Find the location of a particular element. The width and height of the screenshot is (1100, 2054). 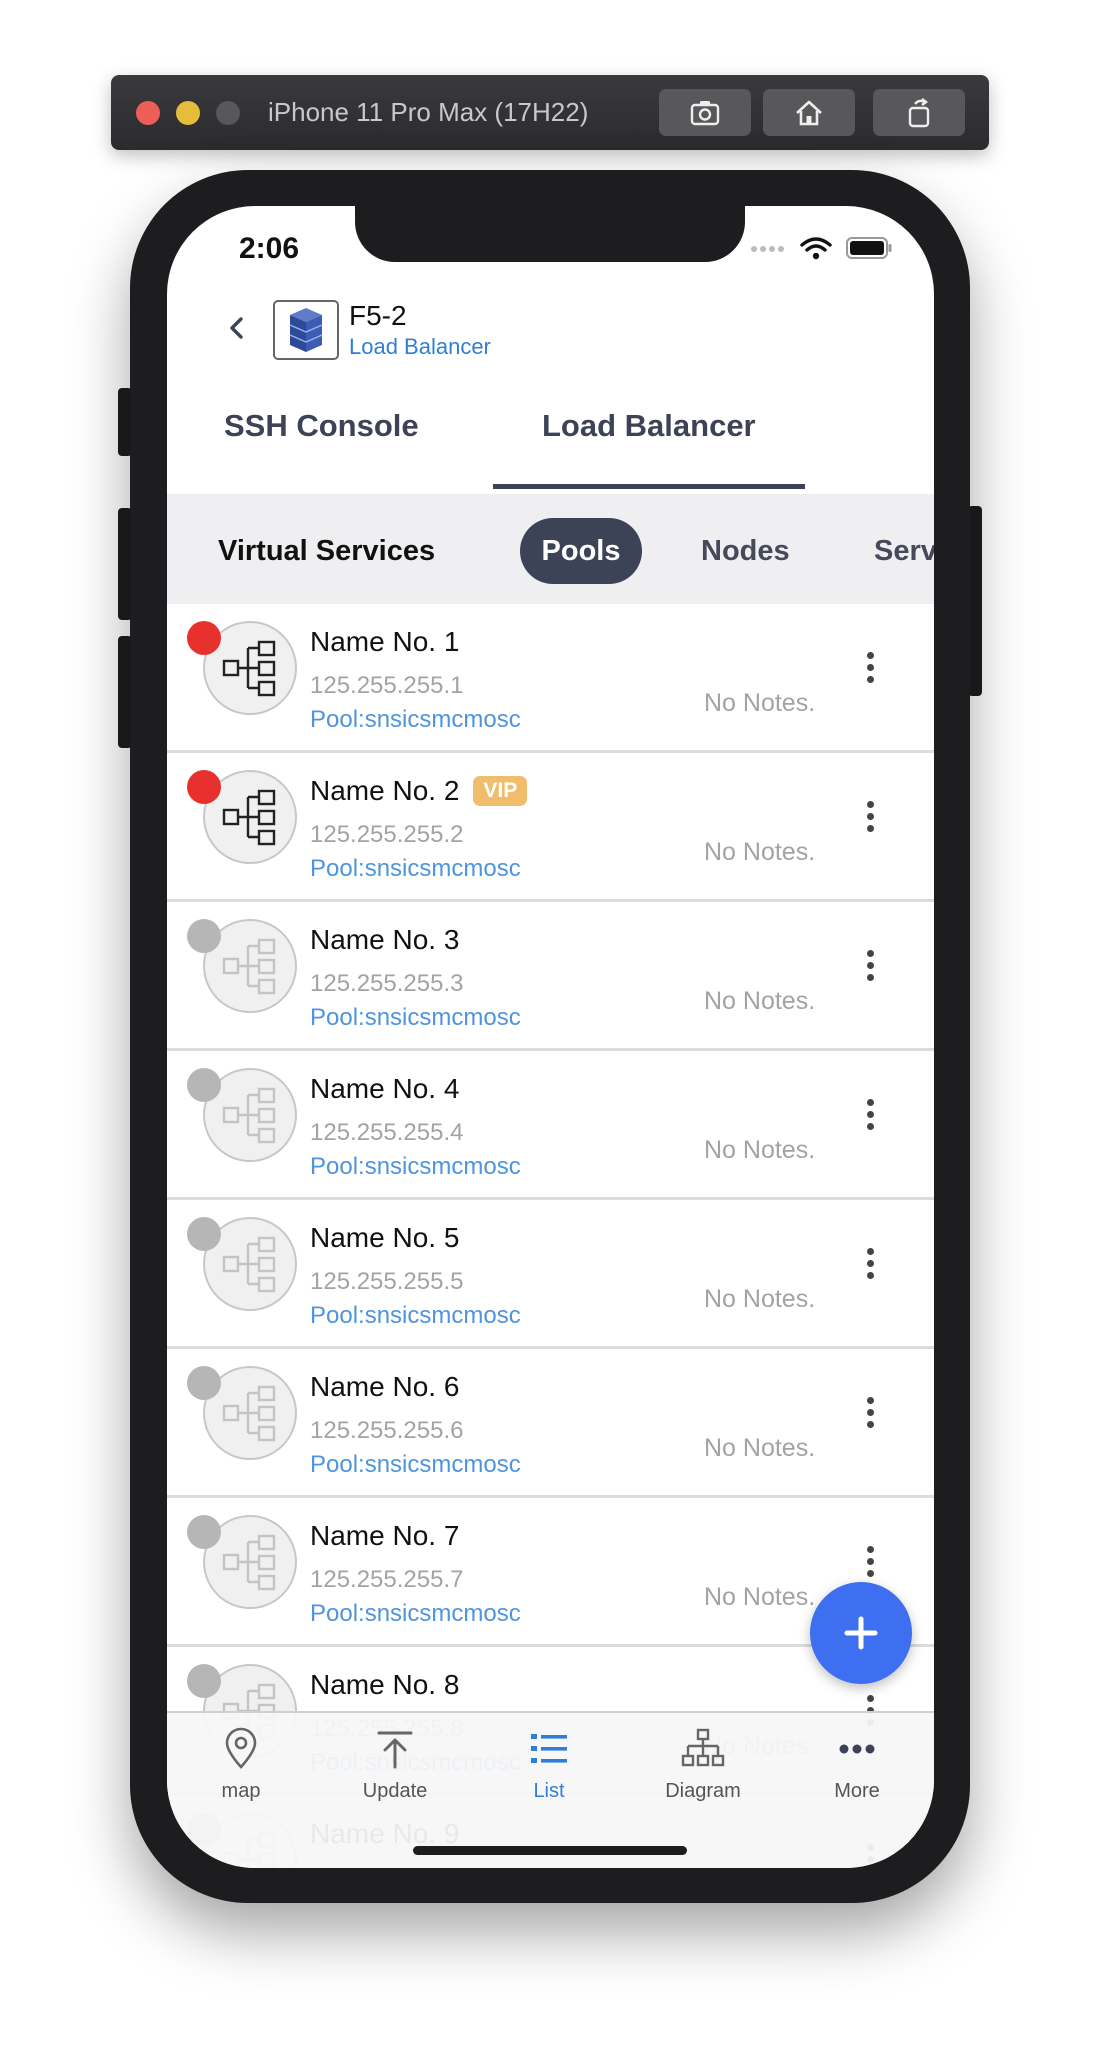

nav-more: More is located at coordinates (857, 1765).